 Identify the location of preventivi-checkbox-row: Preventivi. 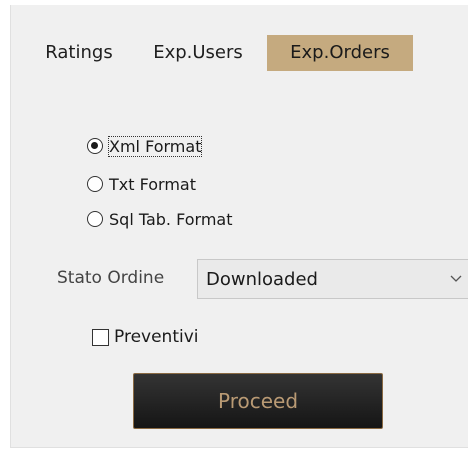
(145, 337).